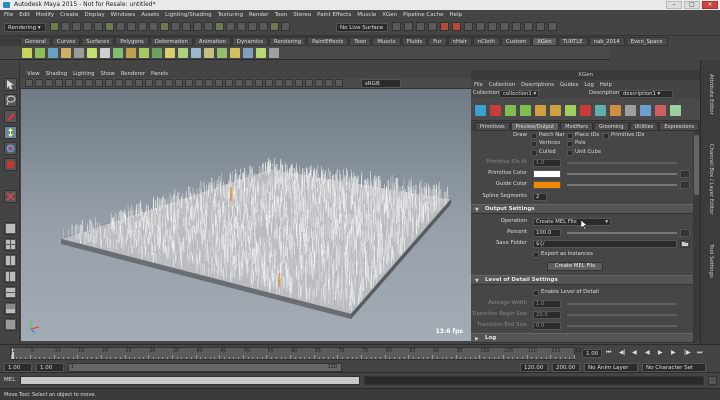 Image resolution: width=720 pixels, height=400 pixels. I want to click on viewport-menu-lighting: Lighting, so click(83, 74).